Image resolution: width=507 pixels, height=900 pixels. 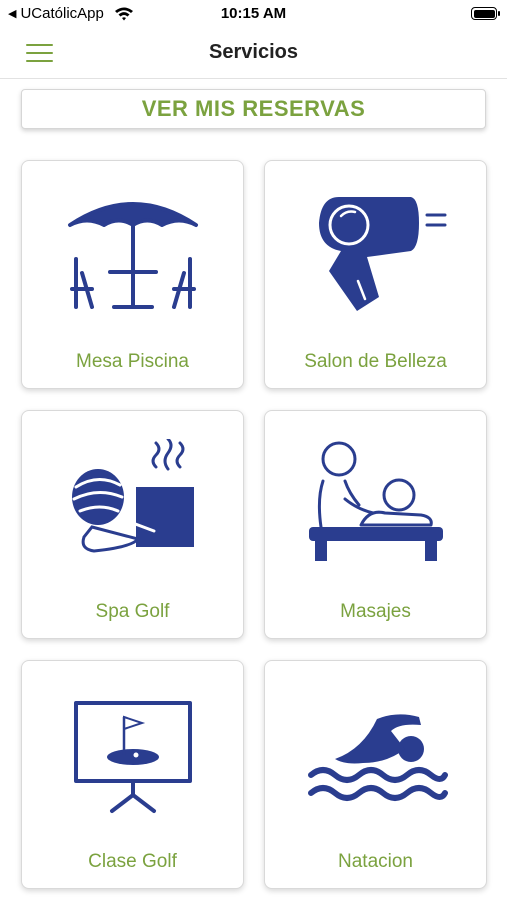 What do you see at coordinates (378, 757) in the screenshot?
I see `swimmer-icon` at bounding box center [378, 757].